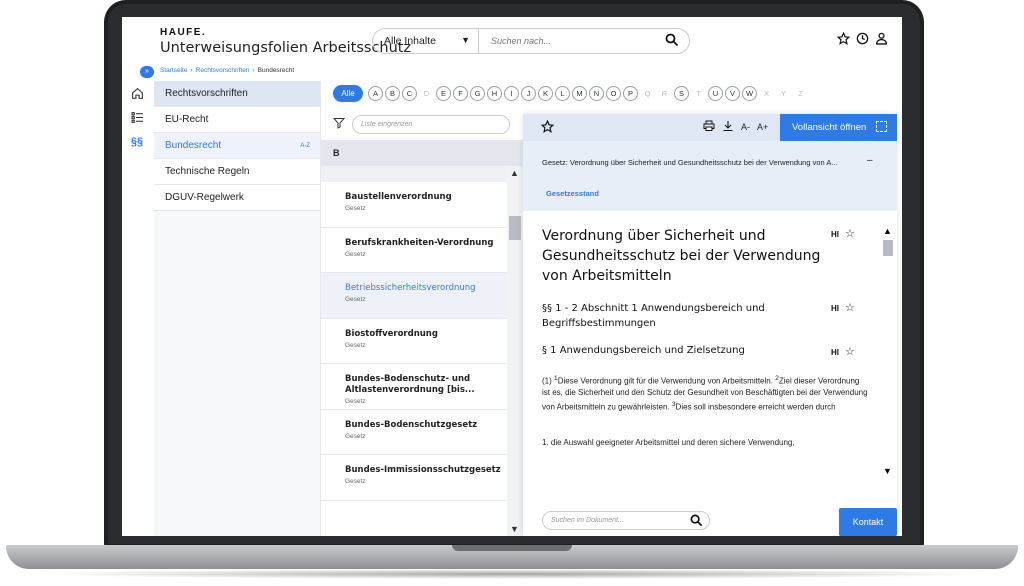 The height and width of the screenshot is (586, 1024). I want to click on alphabet-letter-s: S, so click(681, 93).